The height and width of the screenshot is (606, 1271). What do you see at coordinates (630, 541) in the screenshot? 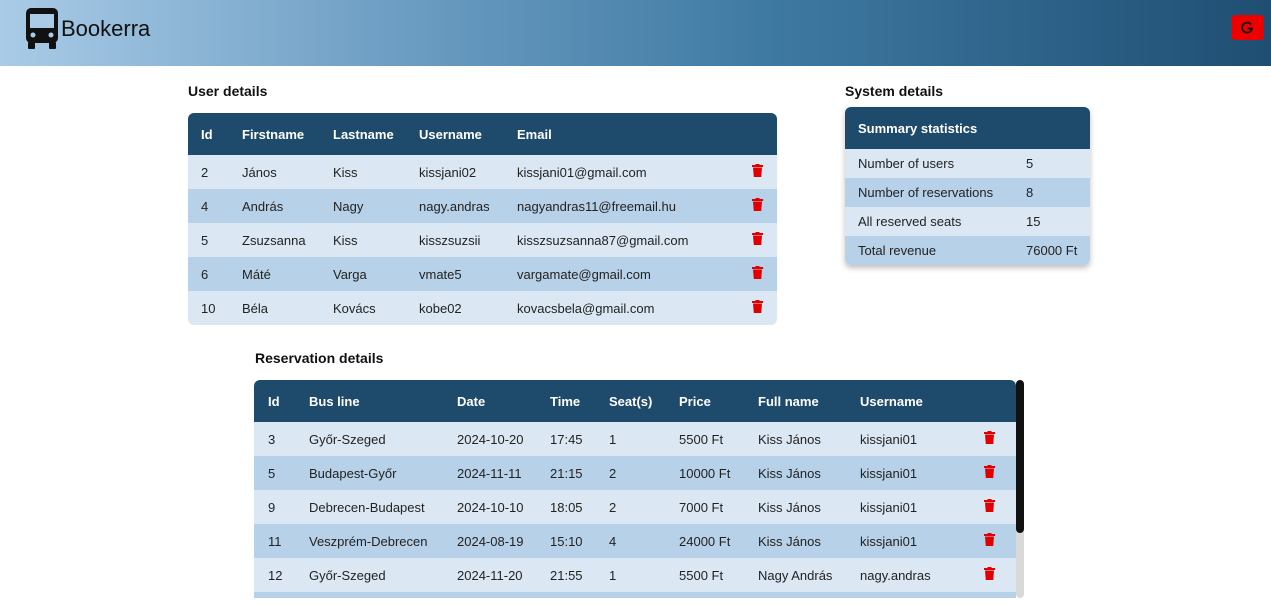
I see `res-seats: 4` at bounding box center [630, 541].